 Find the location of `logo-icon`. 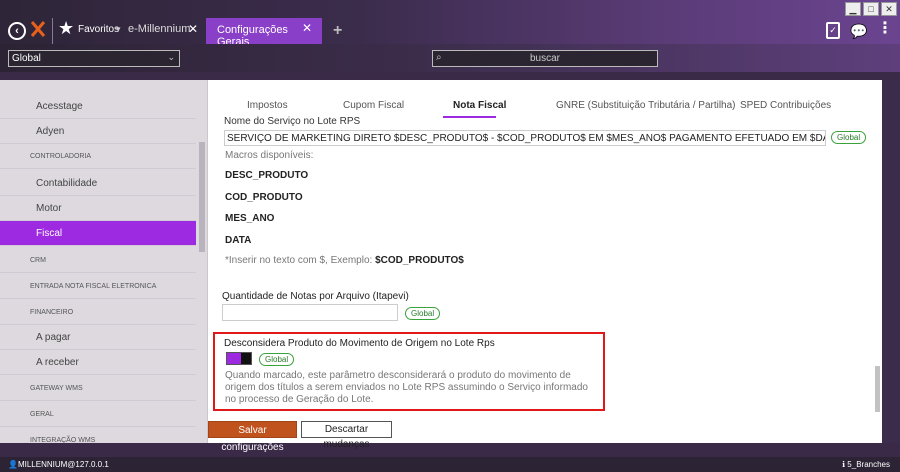

logo-icon is located at coordinates (38, 29).